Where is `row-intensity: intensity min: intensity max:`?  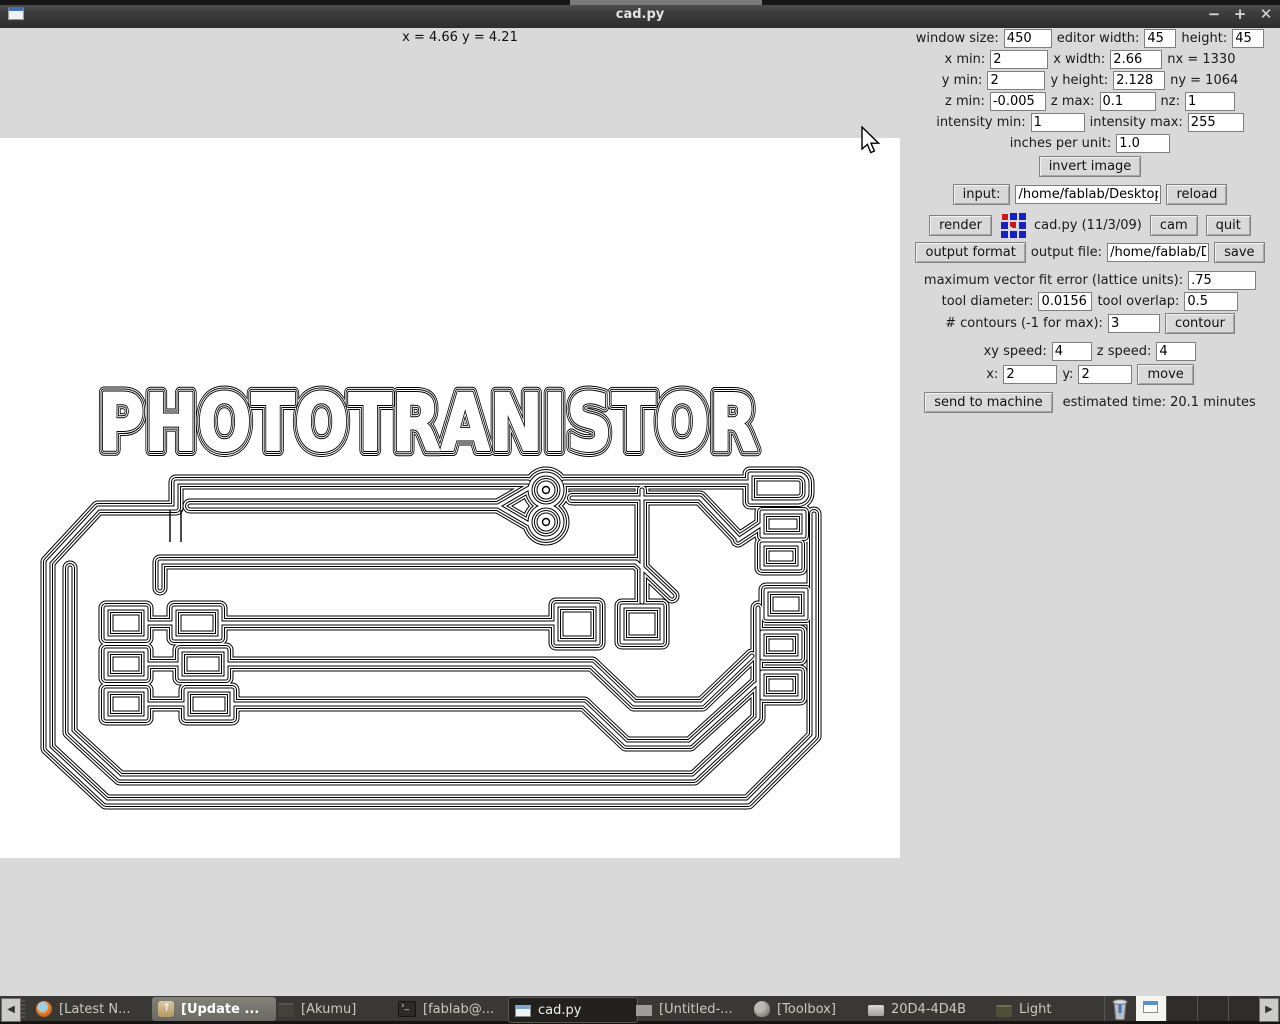
row-intensity: intensity min: intensity max: is located at coordinates (1090, 122).